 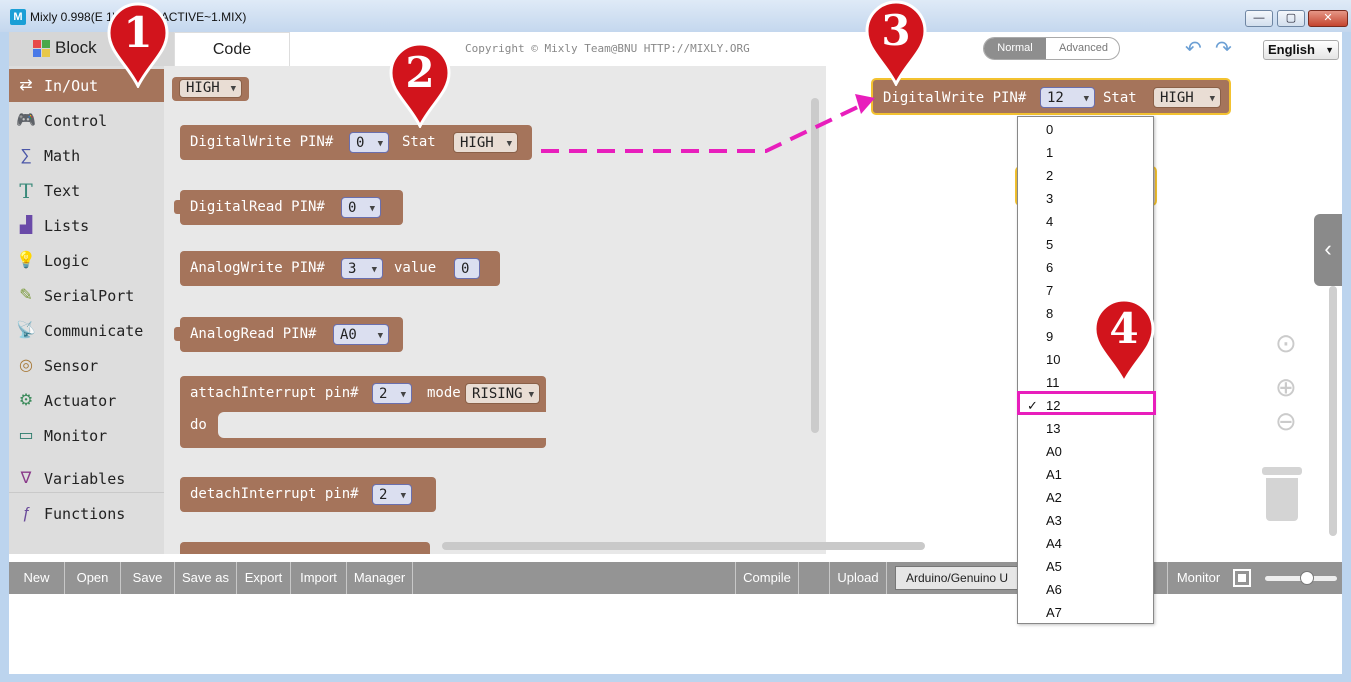 I want to click on marker-label: 2, so click(x=420, y=72).